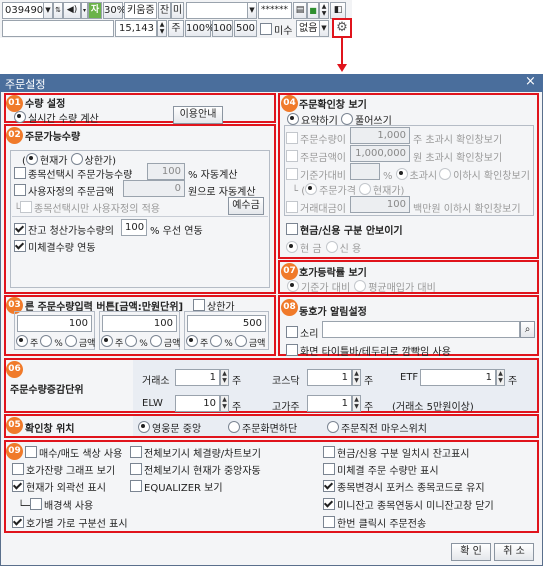  What do you see at coordinates (342, 28) in the screenshot?
I see `settings-gear-icon: ⚙` at bounding box center [342, 28].